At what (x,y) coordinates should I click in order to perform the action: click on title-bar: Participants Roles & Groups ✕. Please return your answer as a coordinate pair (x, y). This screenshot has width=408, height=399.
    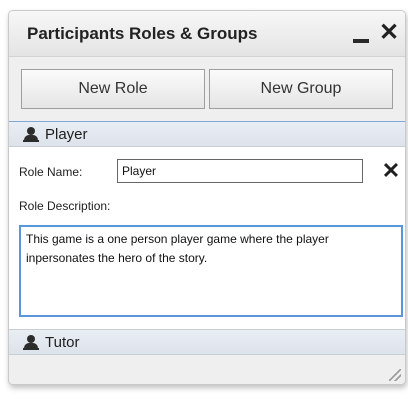
    Looking at the image, I should click on (207, 34).